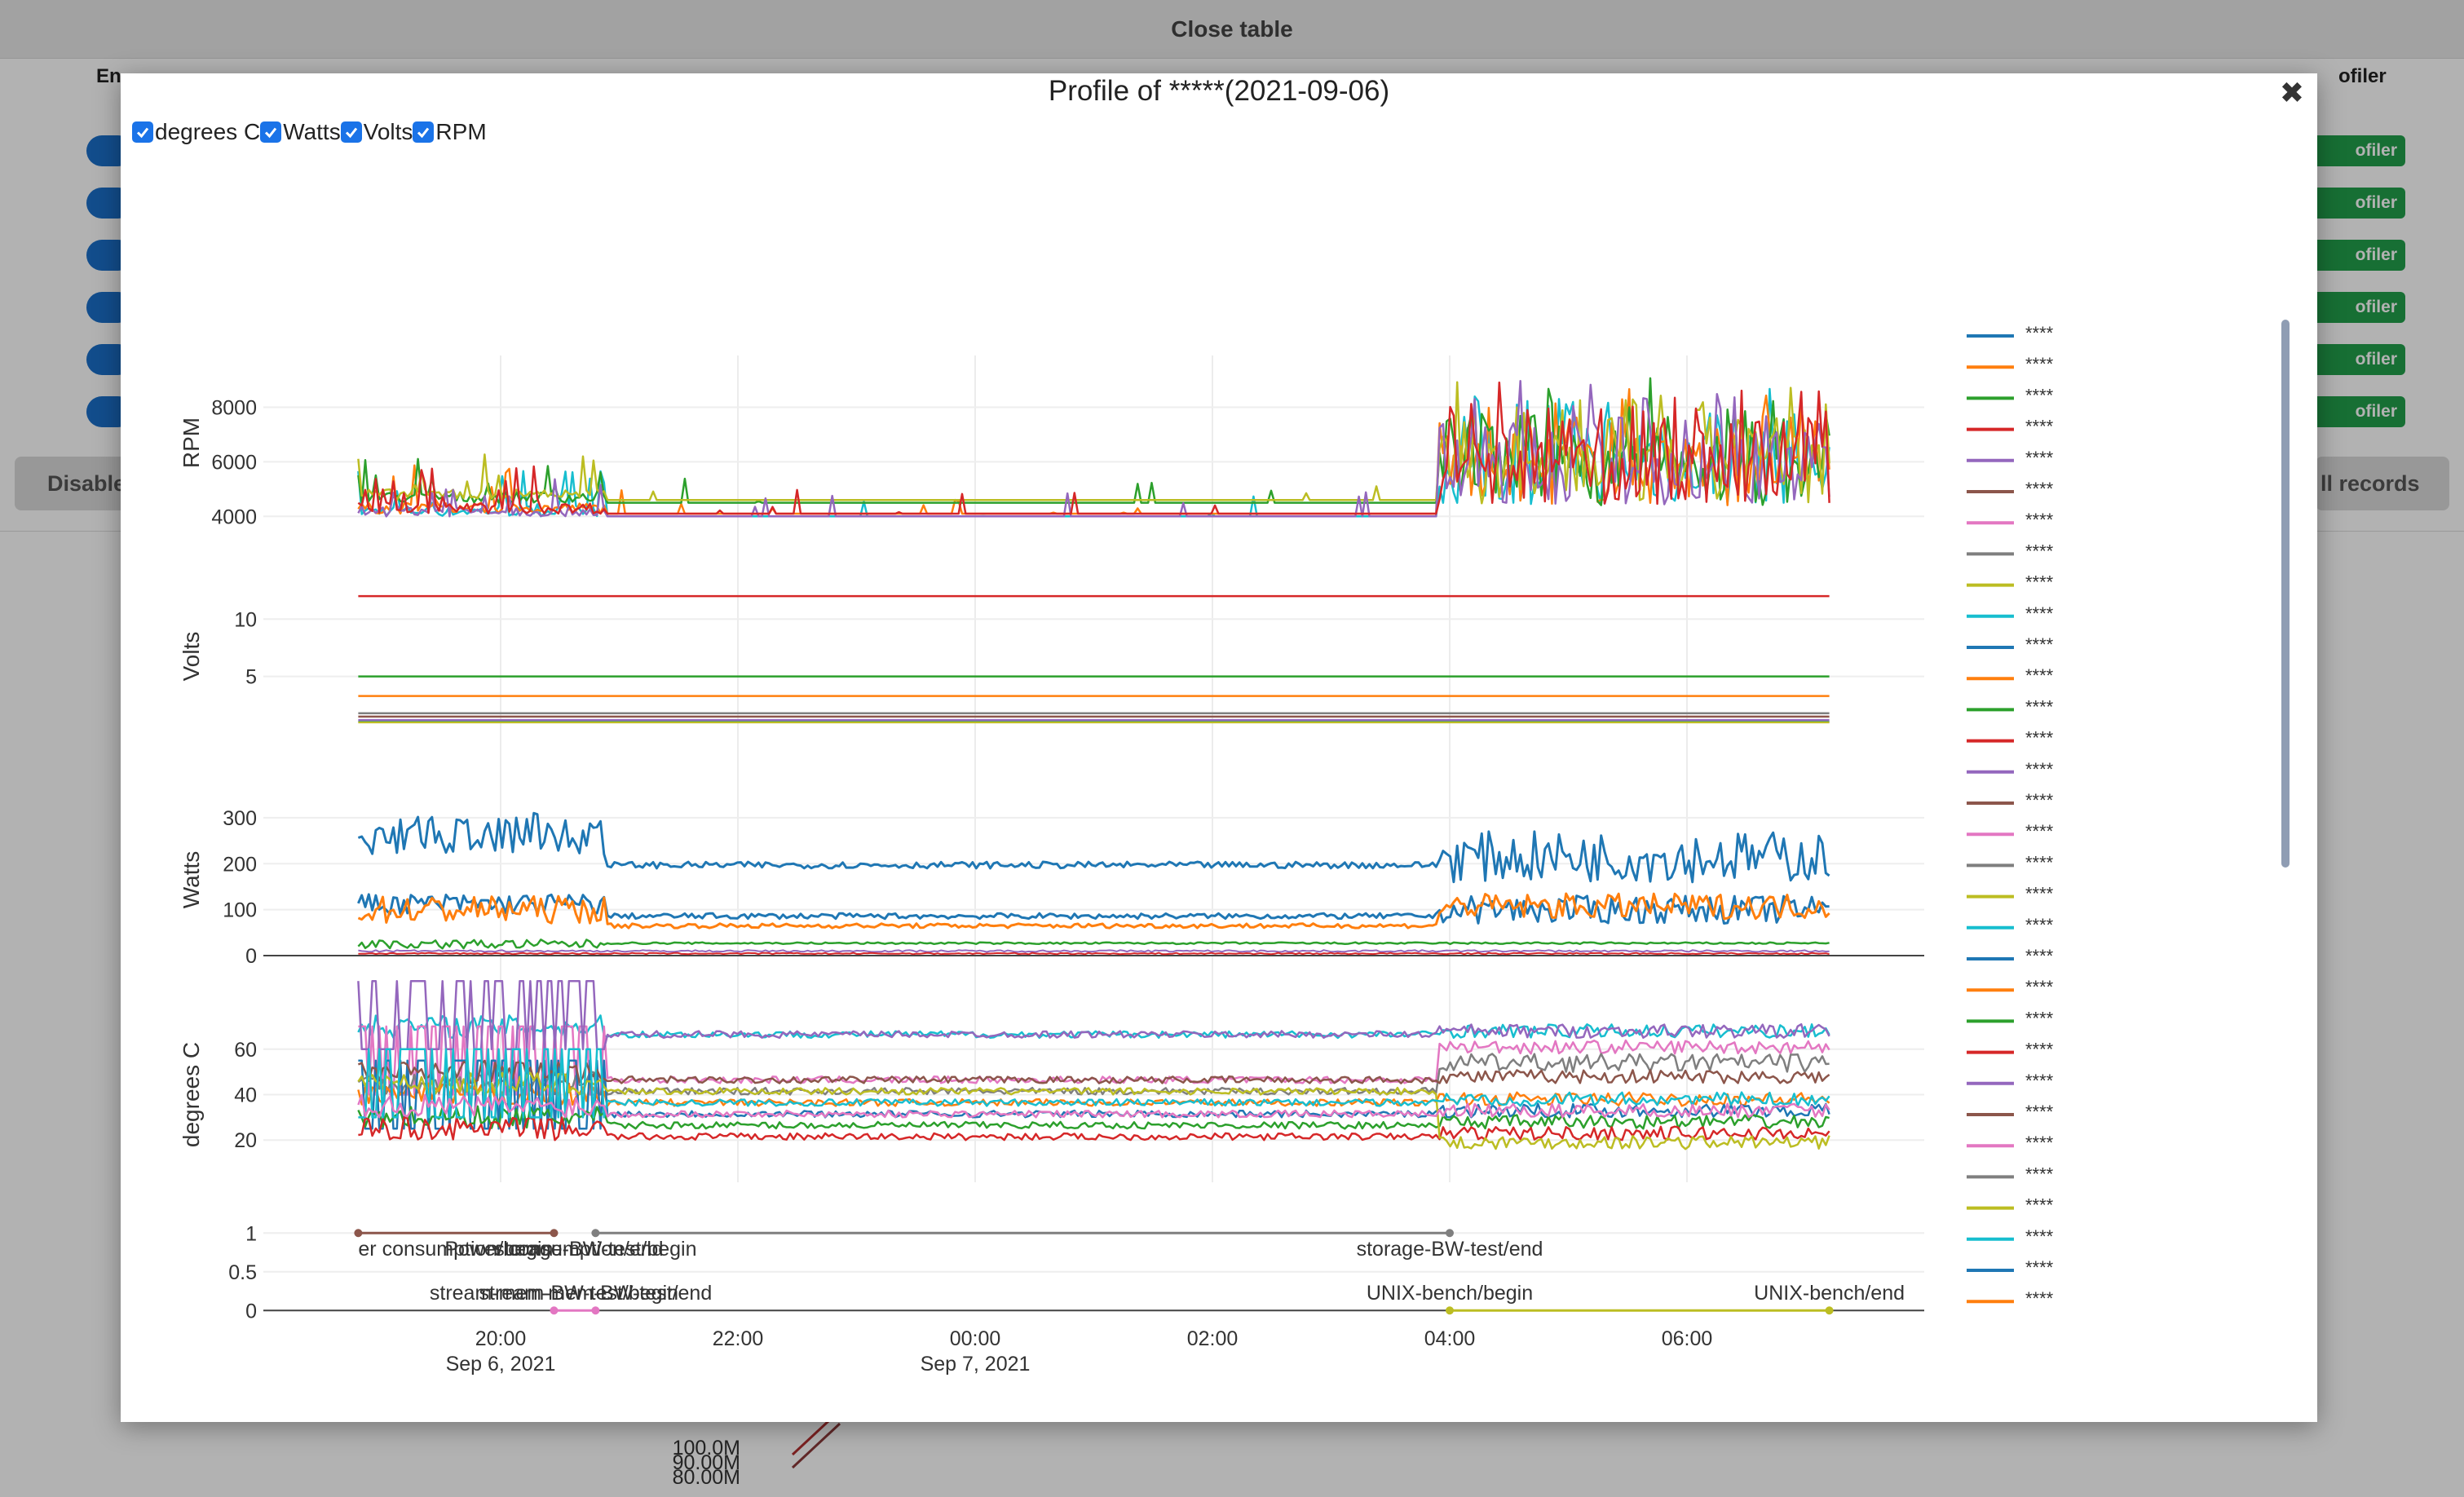  What do you see at coordinates (191, 880) in the screenshot?
I see `y-axis-label: Watts` at bounding box center [191, 880].